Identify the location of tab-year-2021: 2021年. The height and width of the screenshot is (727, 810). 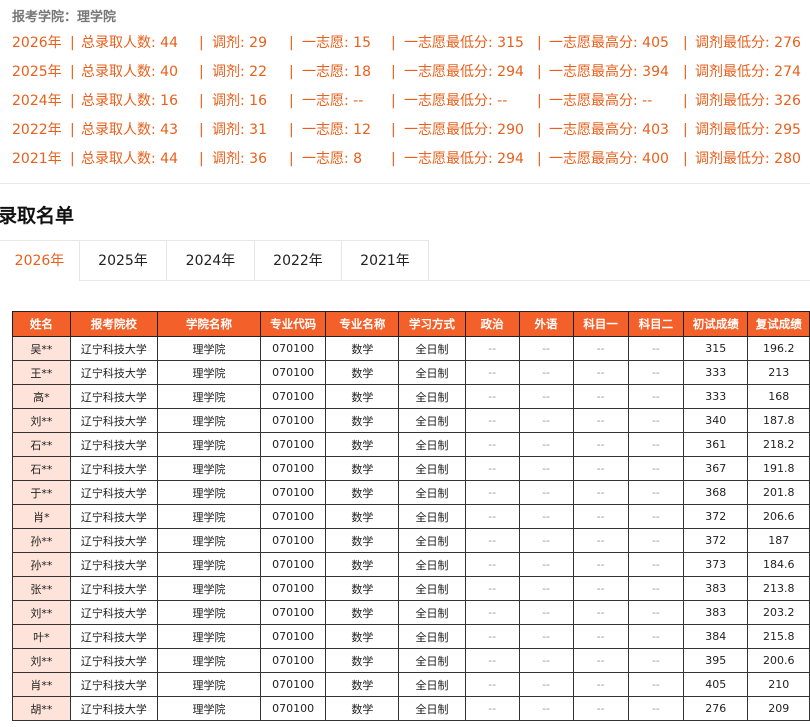
(385, 260).